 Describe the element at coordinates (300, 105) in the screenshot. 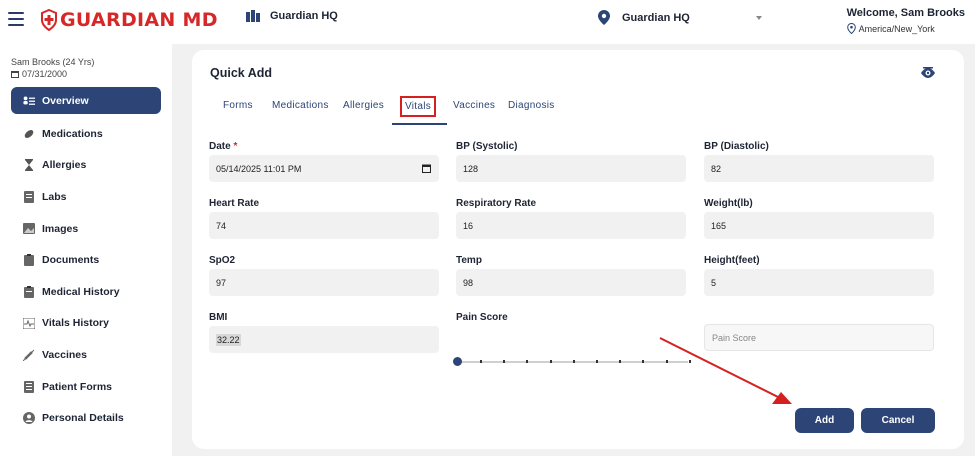

I see `tab-medications: Medications` at that location.